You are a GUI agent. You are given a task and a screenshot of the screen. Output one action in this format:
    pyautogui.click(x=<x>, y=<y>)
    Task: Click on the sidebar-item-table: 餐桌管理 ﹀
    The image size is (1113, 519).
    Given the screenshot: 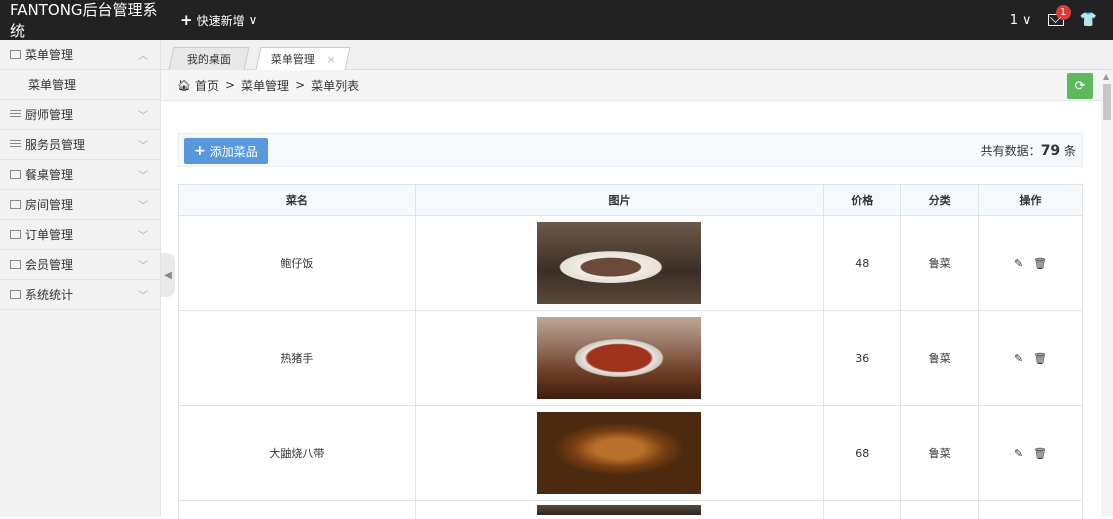 What is the action you would take?
    pyautogui.click(x=80, y=175)
    